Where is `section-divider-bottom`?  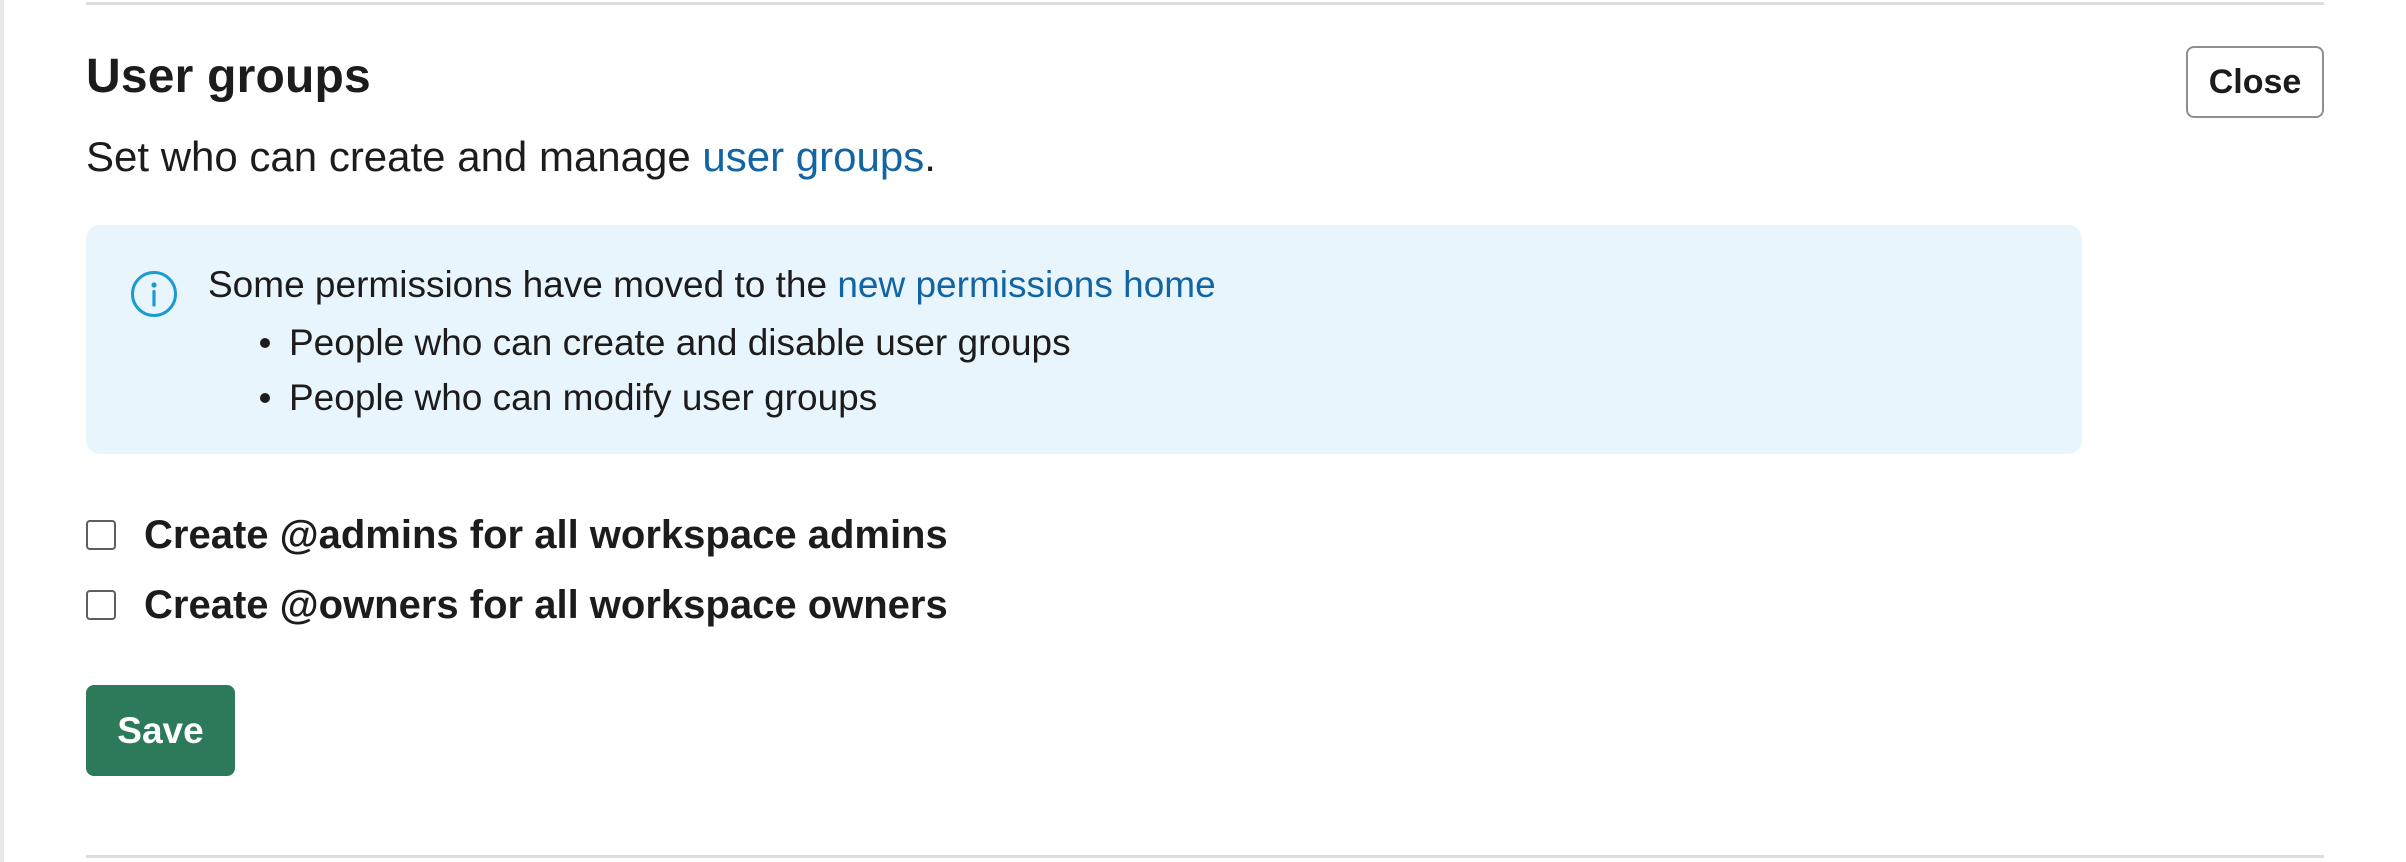 section-divider-bottom is located at coordinates (1205, 856).